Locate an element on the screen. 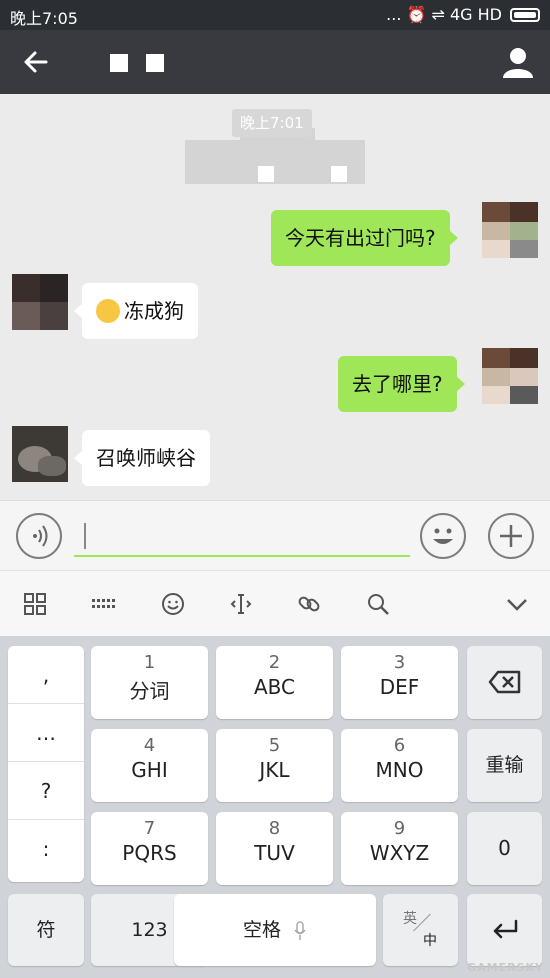  delete-key is located at coordinates (504, 682).